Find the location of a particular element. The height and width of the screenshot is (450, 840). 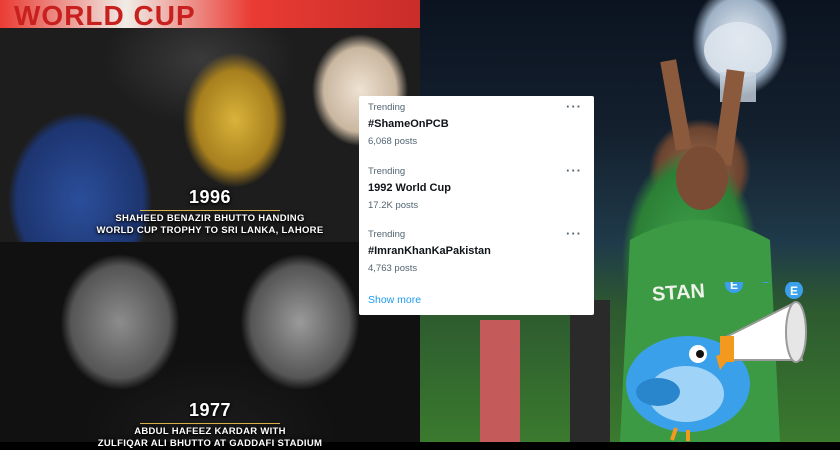

trend-post-count: 4,763 posts is located at coordinates (393, 268).